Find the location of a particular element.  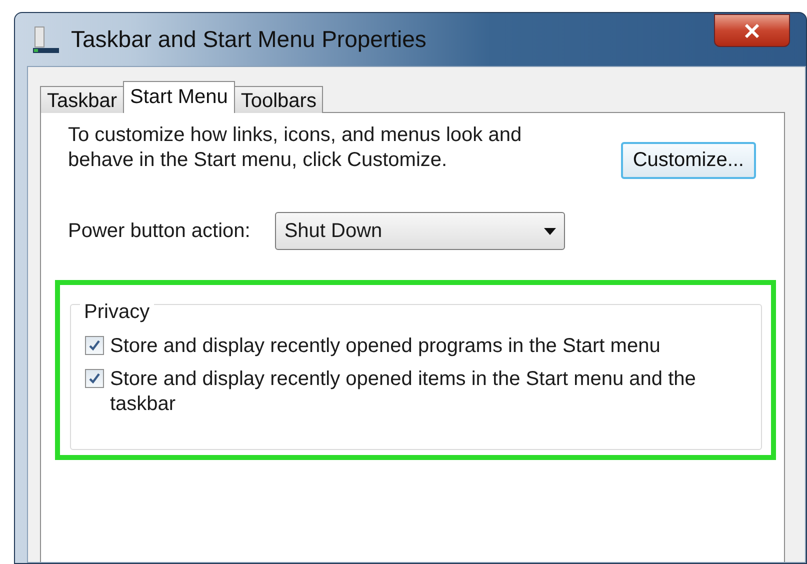

power-action-dropdown: Shut Down is located at coordinates (420, 231).